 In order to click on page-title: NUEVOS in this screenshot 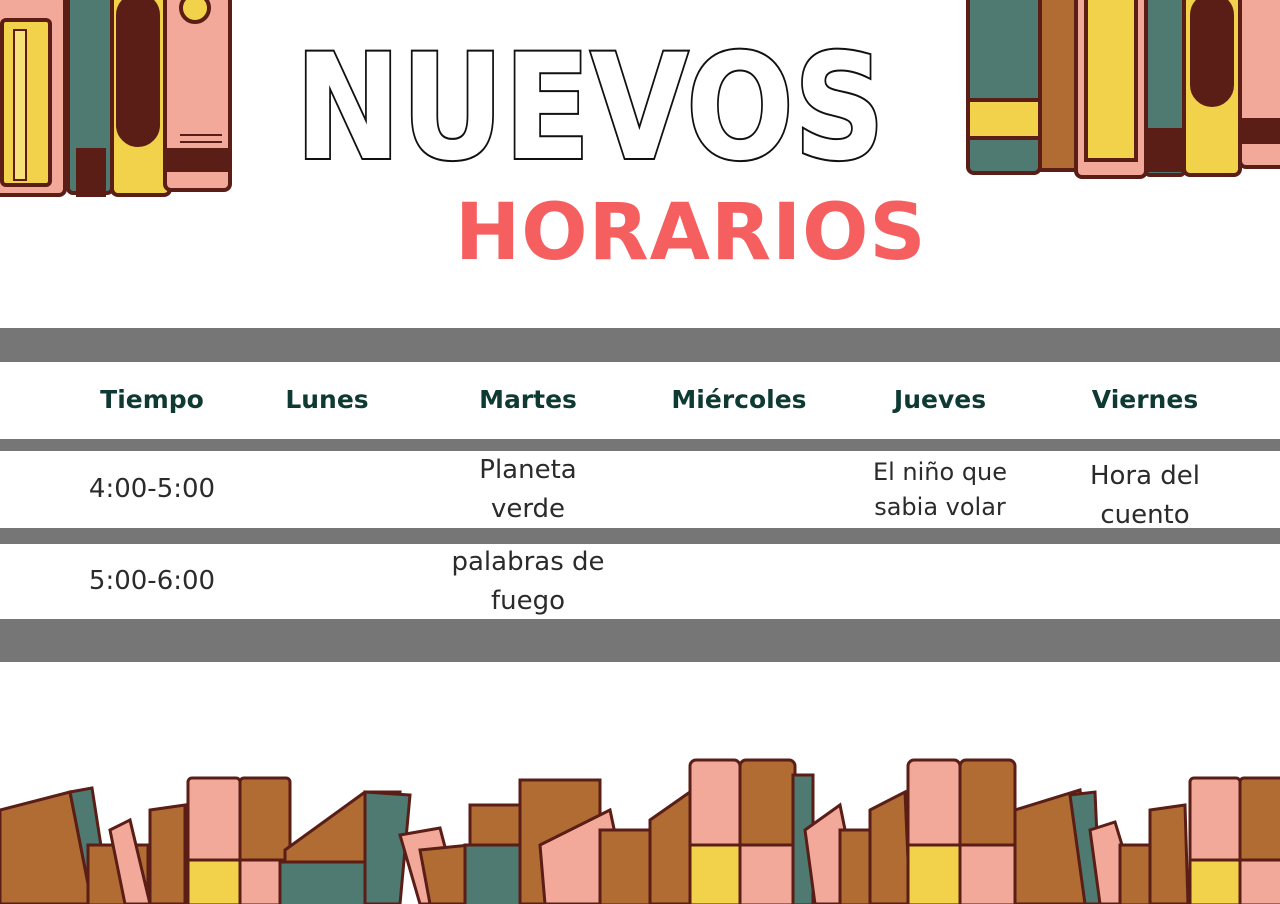, I will do `click(590, 99)`.